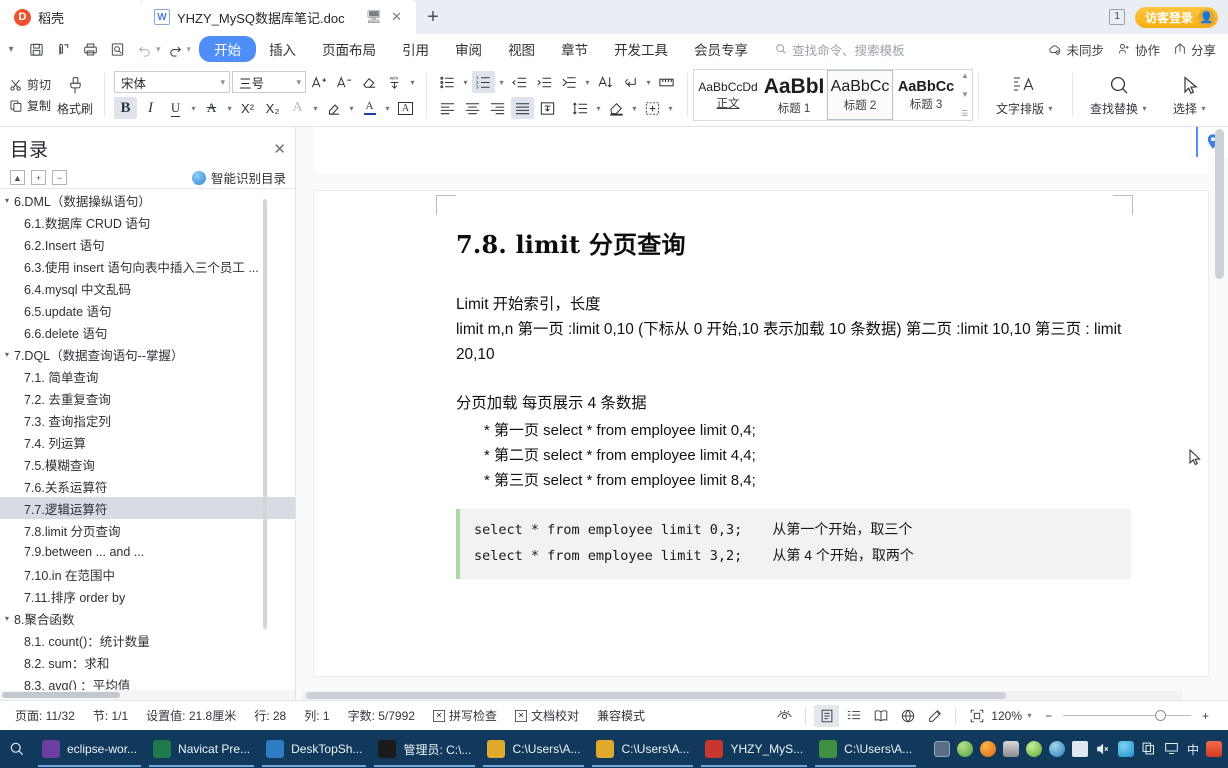 This screenshot has width=1228, height=768. What do you see at coordinates (964, 749) in the screenshot?
I see `earth-icon` at bounding box center [964, 749].